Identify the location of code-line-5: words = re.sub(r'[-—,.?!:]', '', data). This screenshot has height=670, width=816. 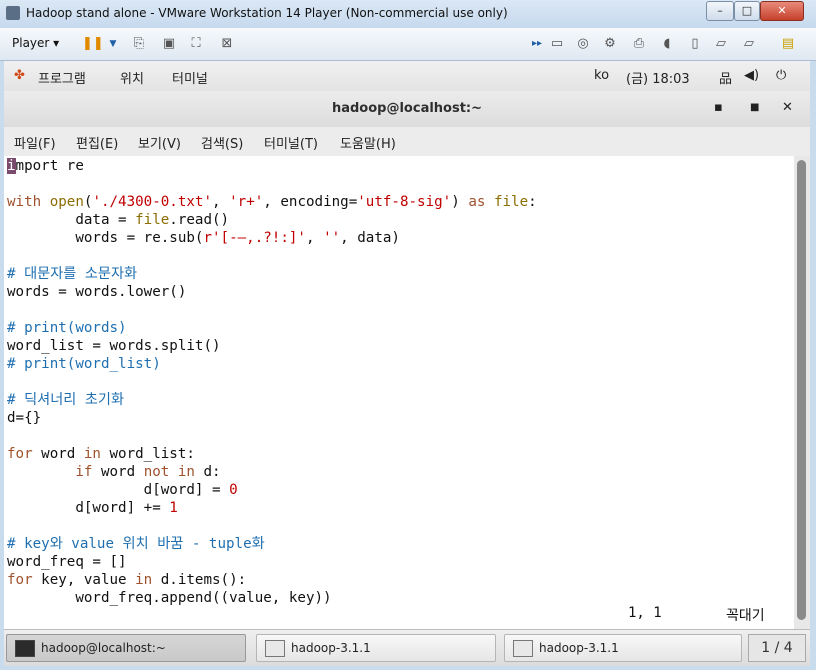
(203, 238).